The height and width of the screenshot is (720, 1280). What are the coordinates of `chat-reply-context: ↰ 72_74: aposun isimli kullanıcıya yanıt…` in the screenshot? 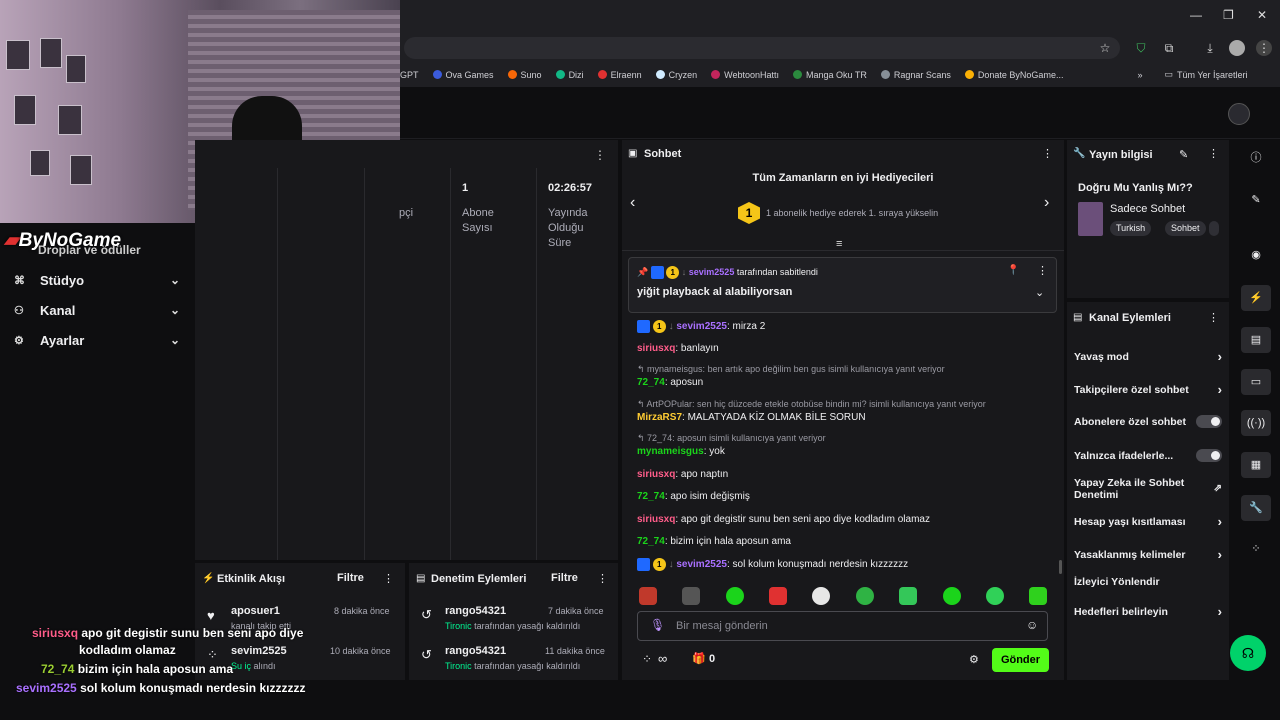 It's located at (731, 438).